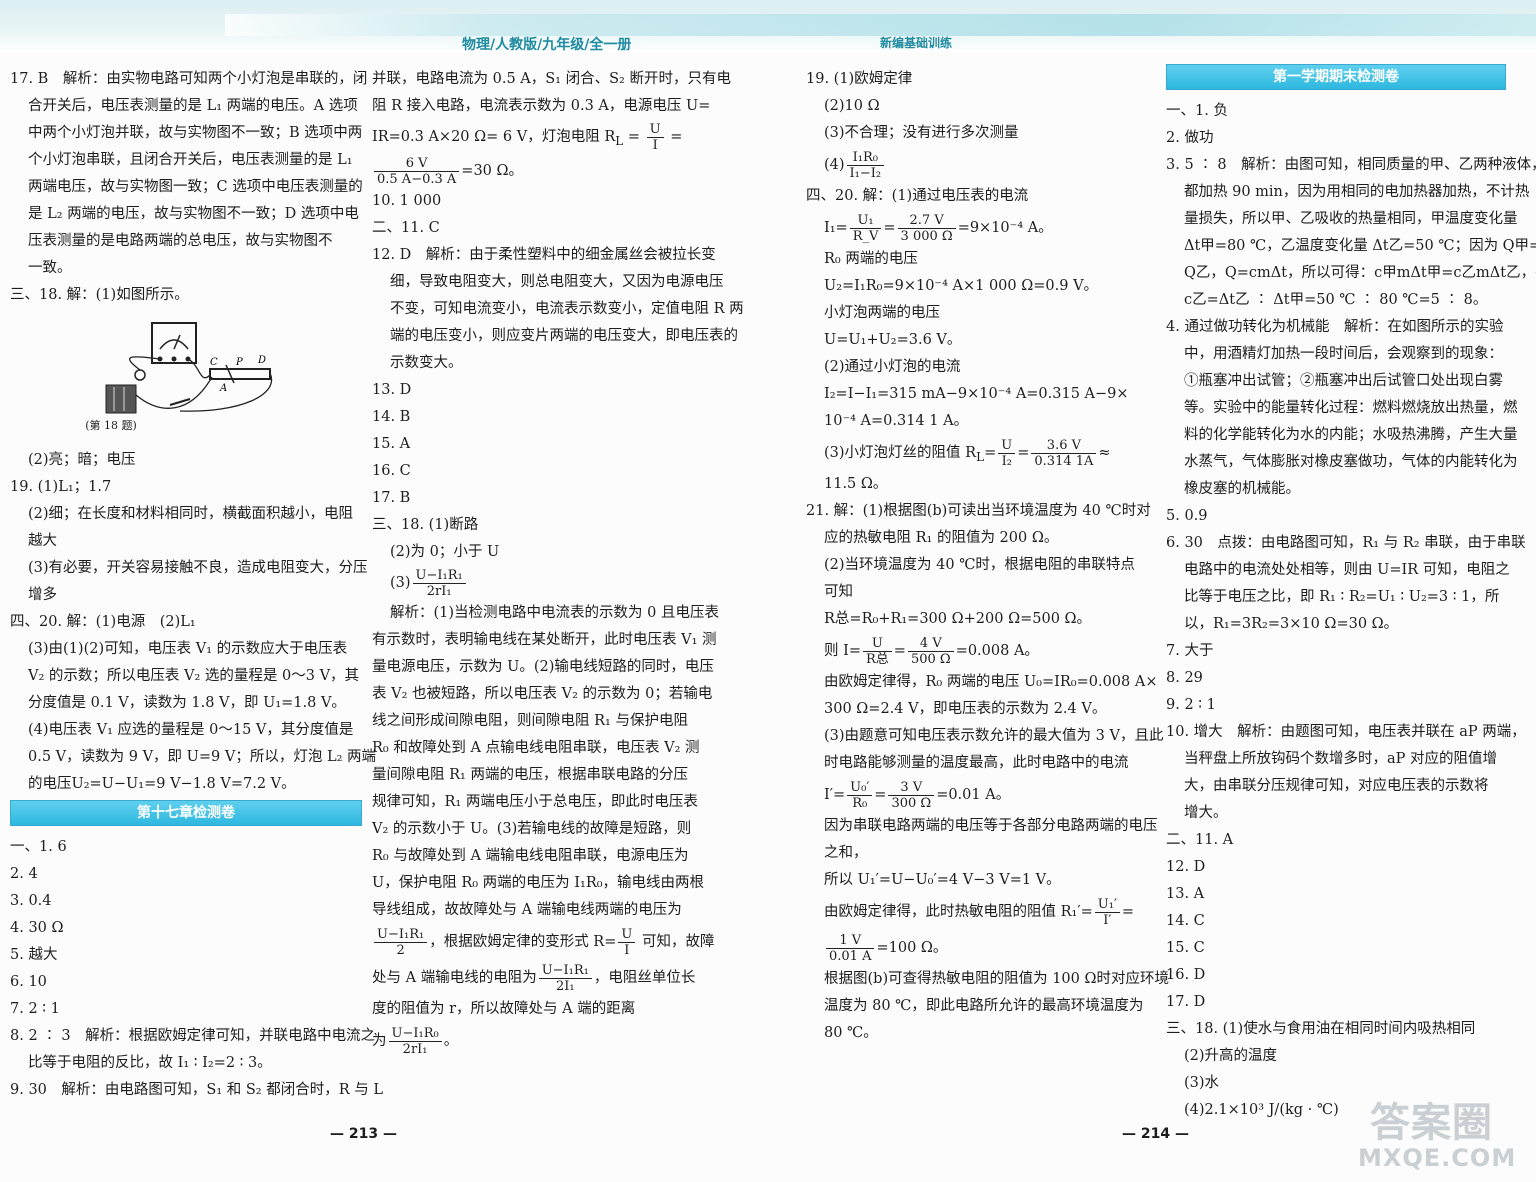  Describe the element at coordinates (527, 137) in the screenshot. I see `formula-line: IR=0.3 A×20 Ω= 6 V，灯泡电阻 RL = UI =` at that location.